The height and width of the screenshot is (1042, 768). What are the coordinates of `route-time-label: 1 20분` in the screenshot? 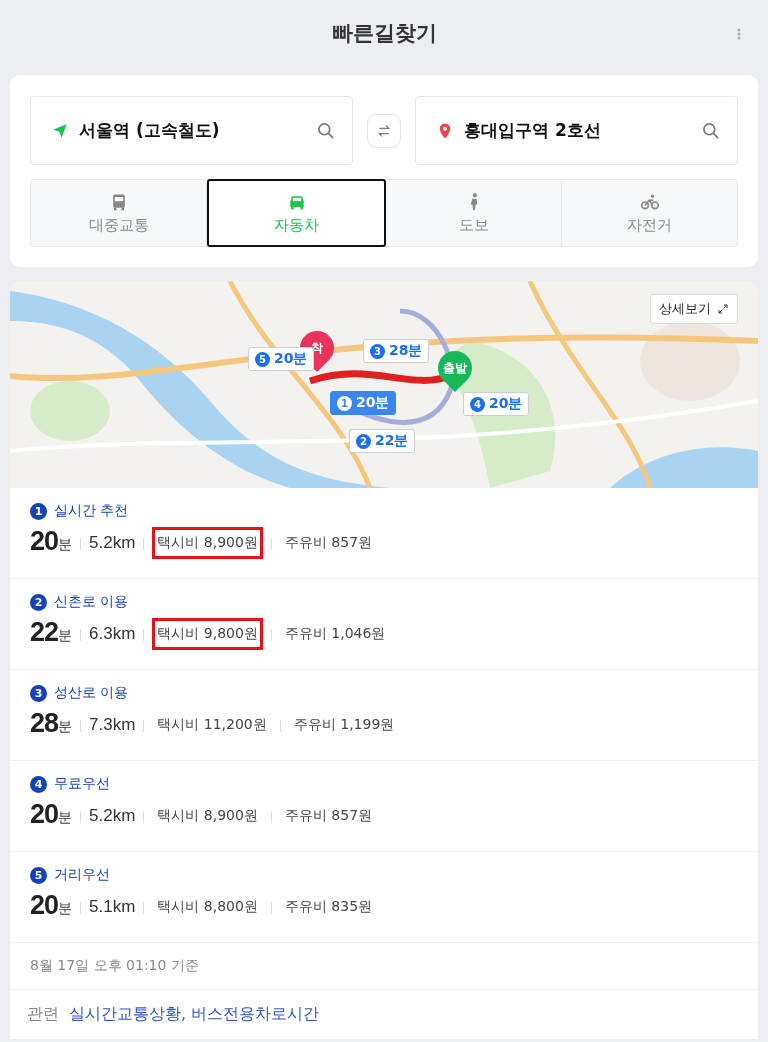 It's located at (363, 403).